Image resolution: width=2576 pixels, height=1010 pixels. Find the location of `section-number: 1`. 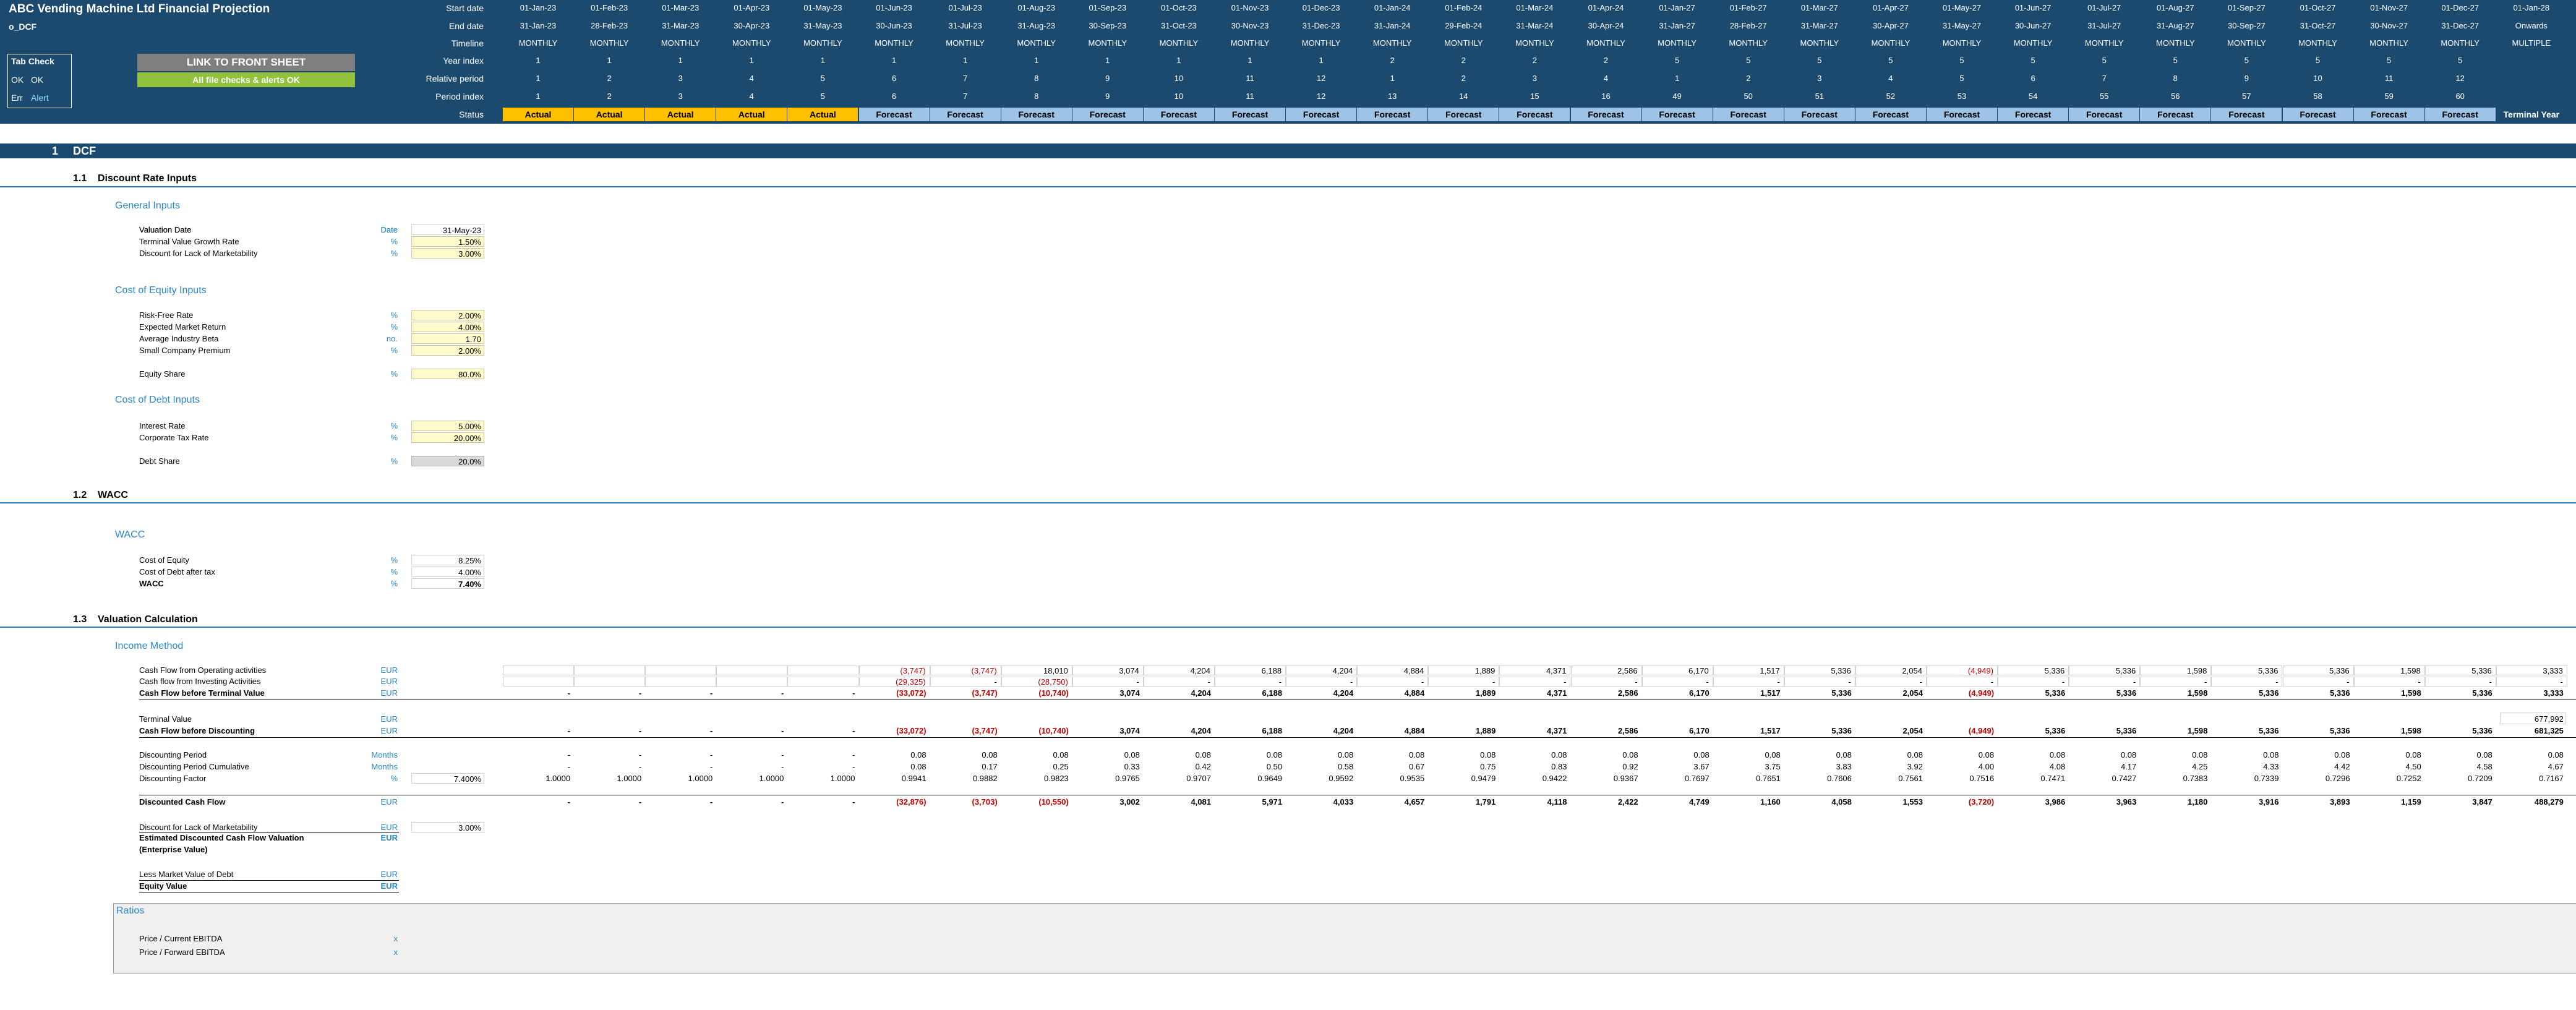

section-number: 1 is located at coordinates (56, 151).